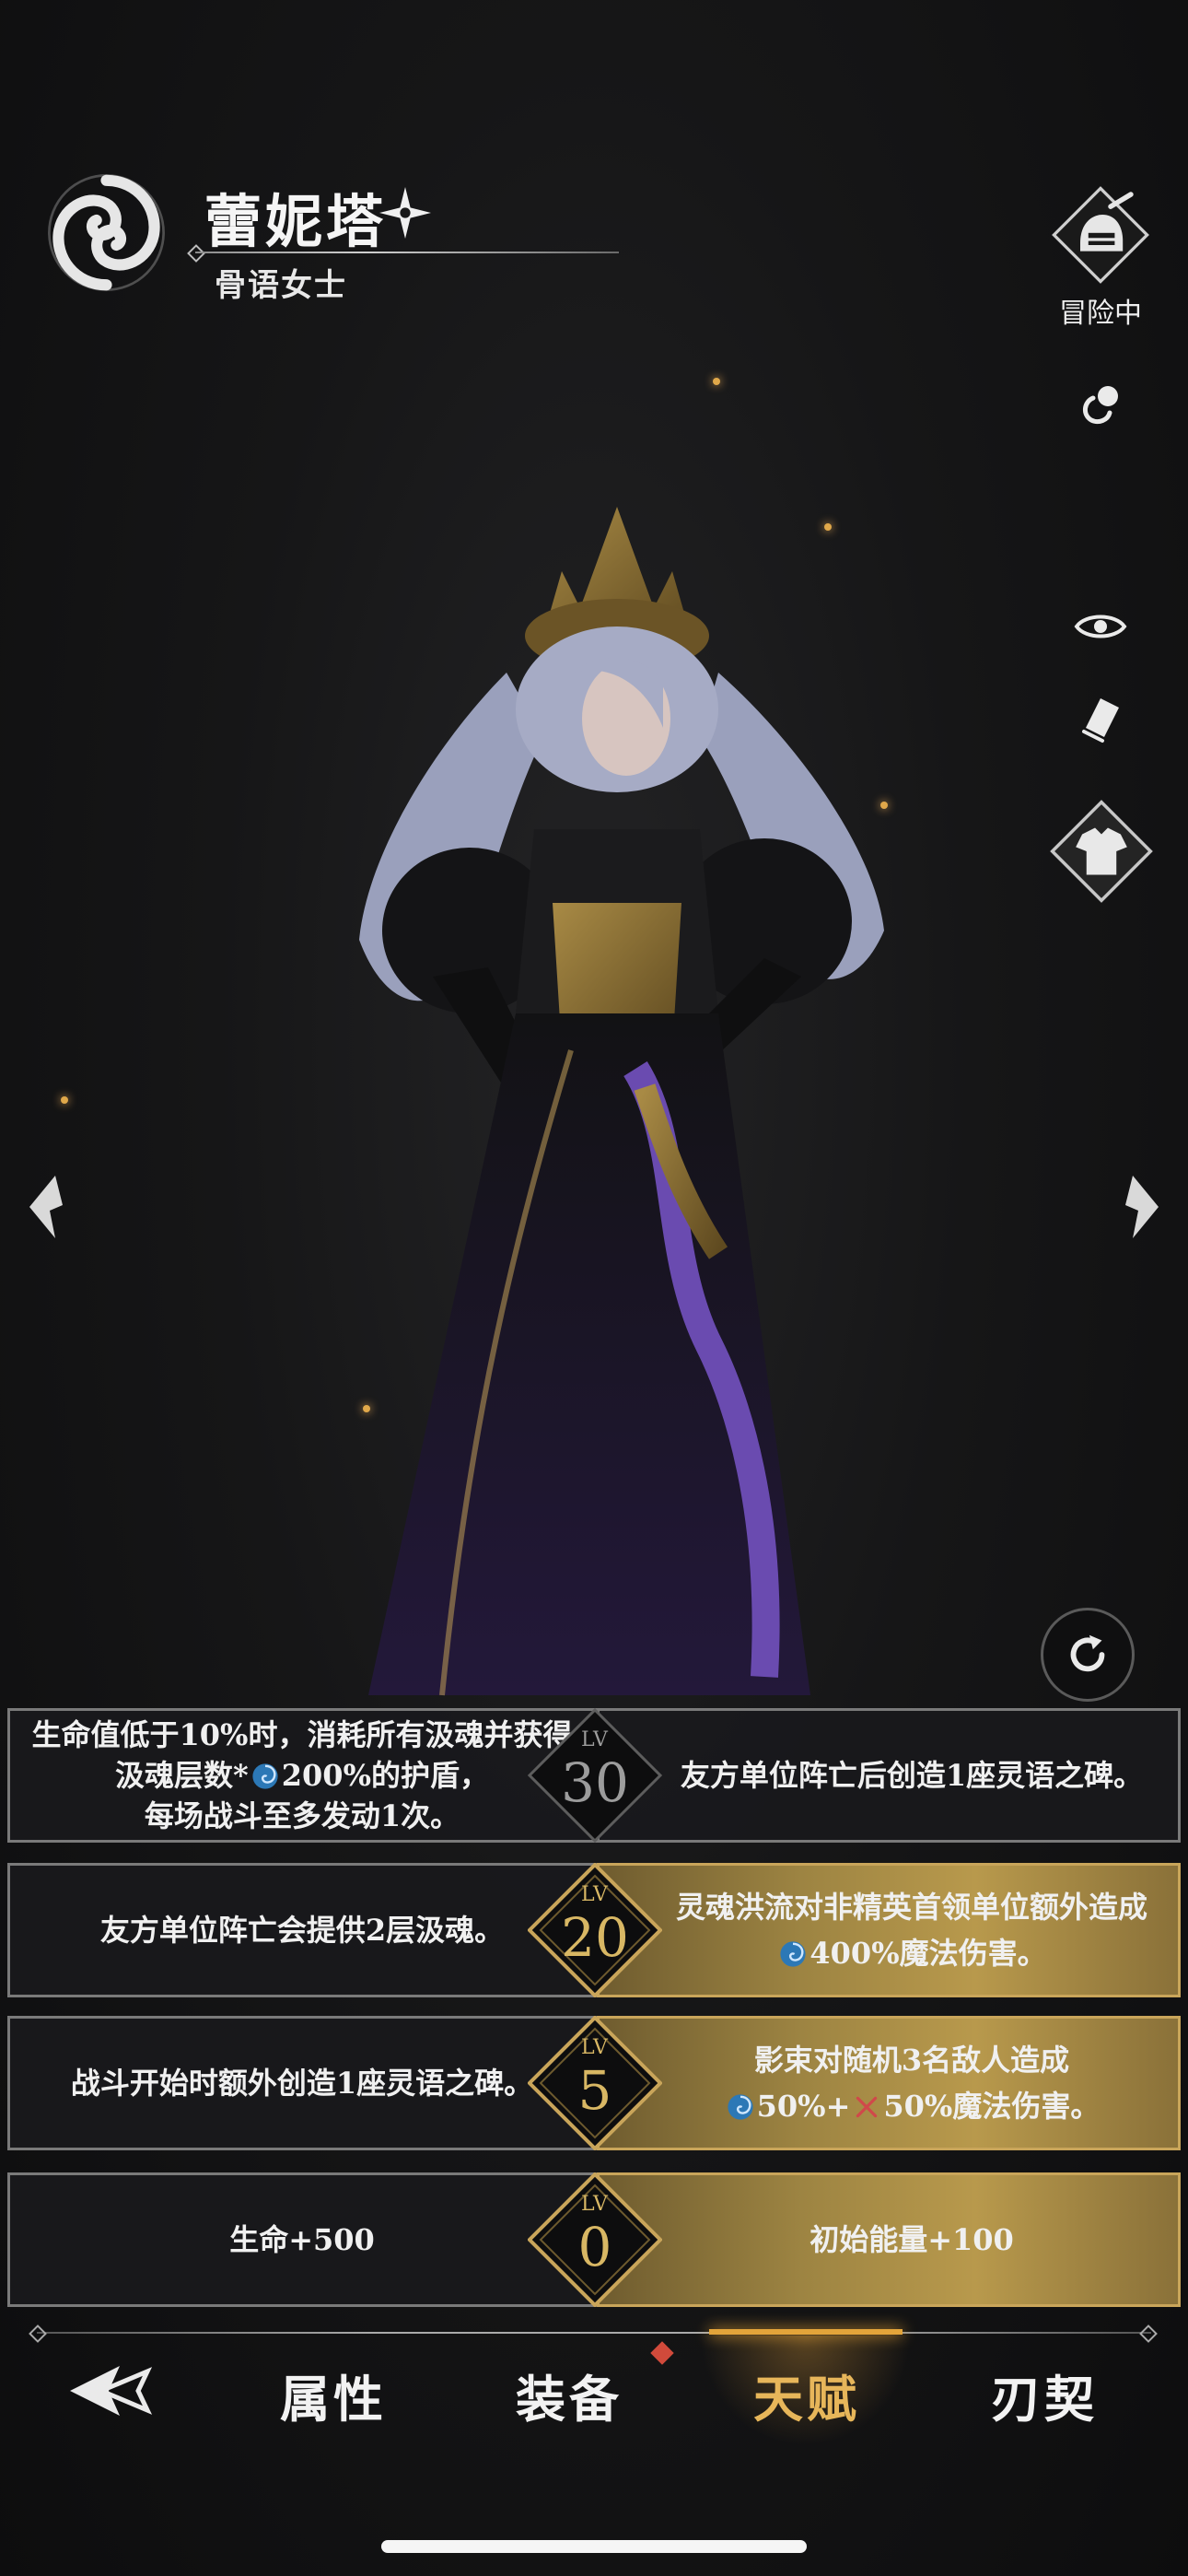 This screenshot has height=2576, width=1188. I want to click on next-character-arrow-icon, so click(1142, 1207).